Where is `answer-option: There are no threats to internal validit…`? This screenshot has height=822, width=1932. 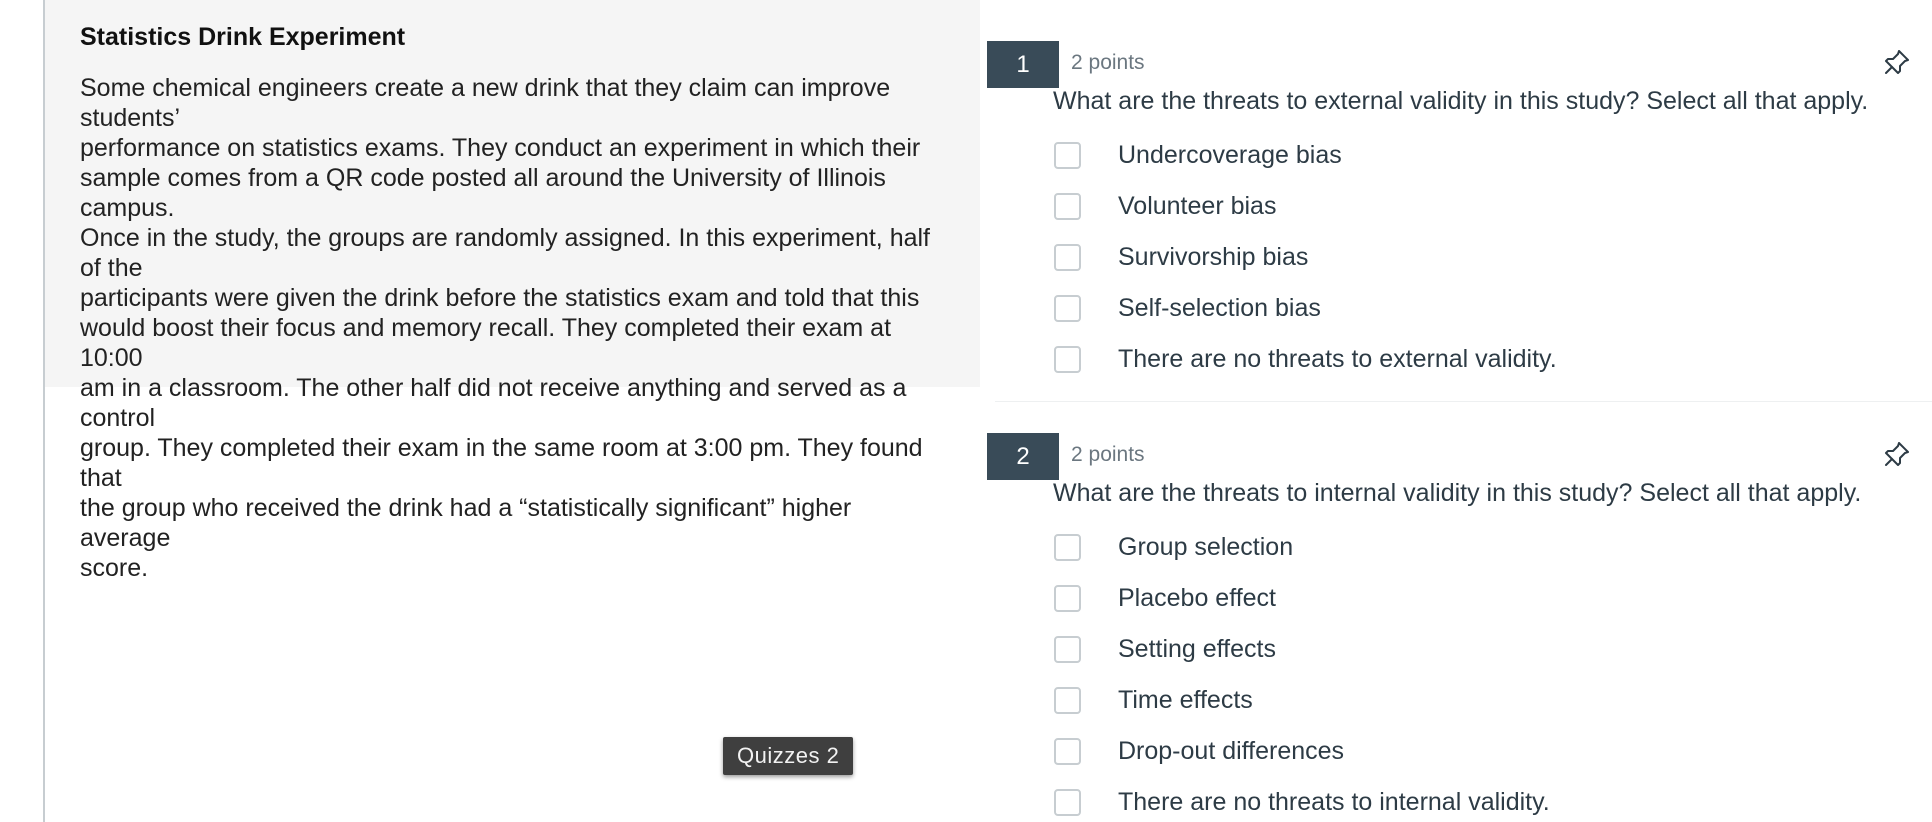
answer-option: There are no threats to internal validit… is located at coordinates (1302, 799).